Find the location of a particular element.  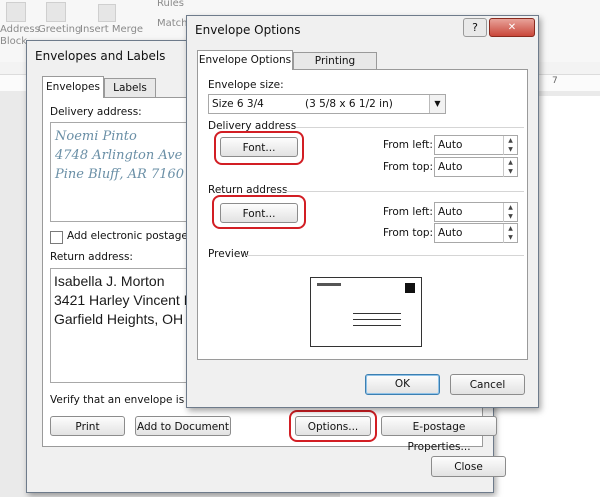

preview-stamp is located at coordinates (410, 288).